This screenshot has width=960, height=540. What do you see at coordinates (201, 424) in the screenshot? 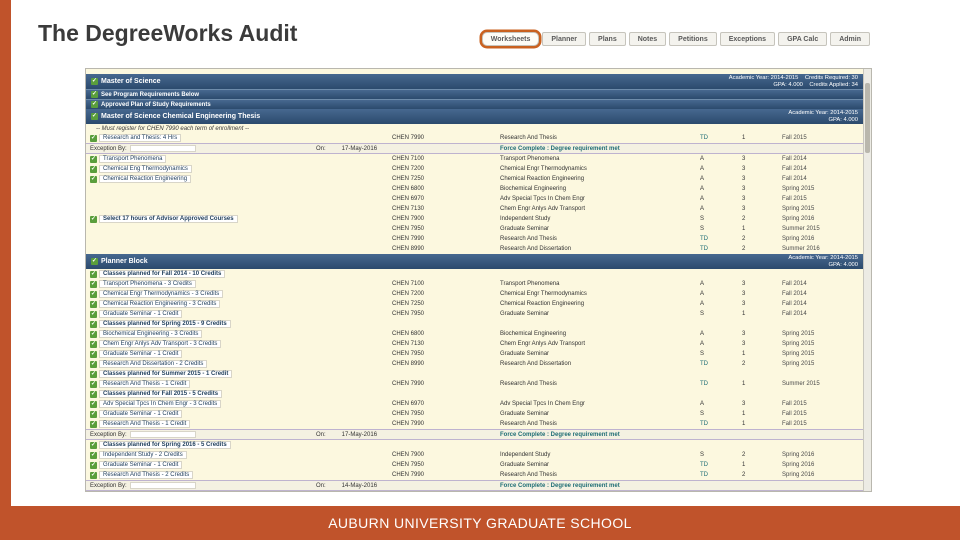
I see `course-label-cell: ✓ Research And Thesis - 1 Credit` at bounding box center [201, 424].